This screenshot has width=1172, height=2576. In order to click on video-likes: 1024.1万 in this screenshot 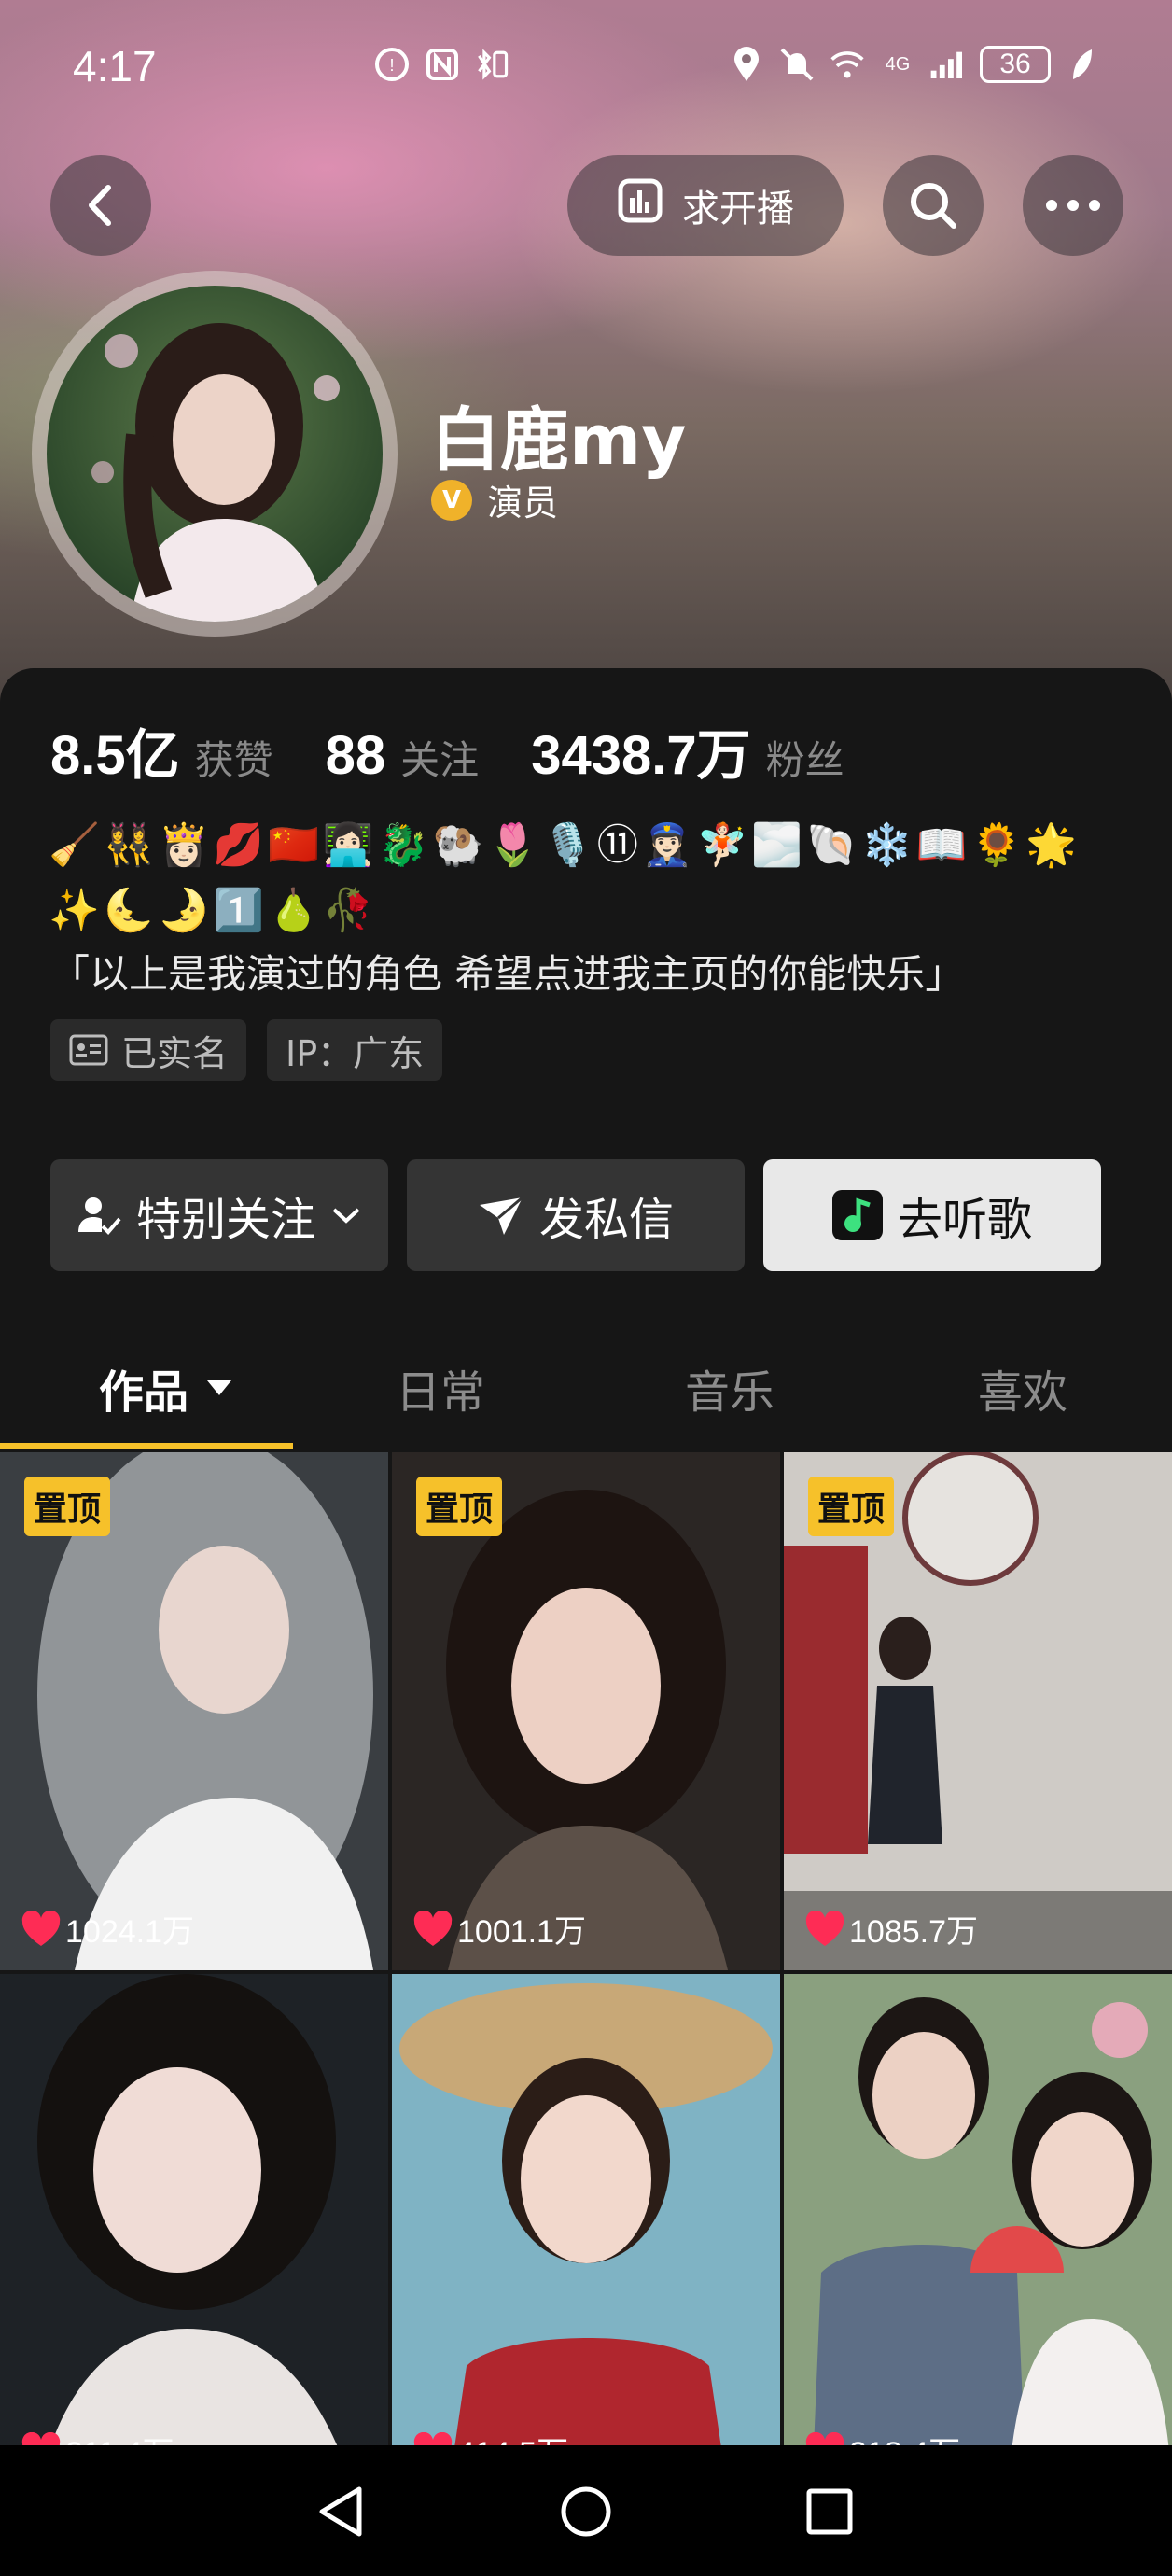, I will do `click(107, 1929)`.